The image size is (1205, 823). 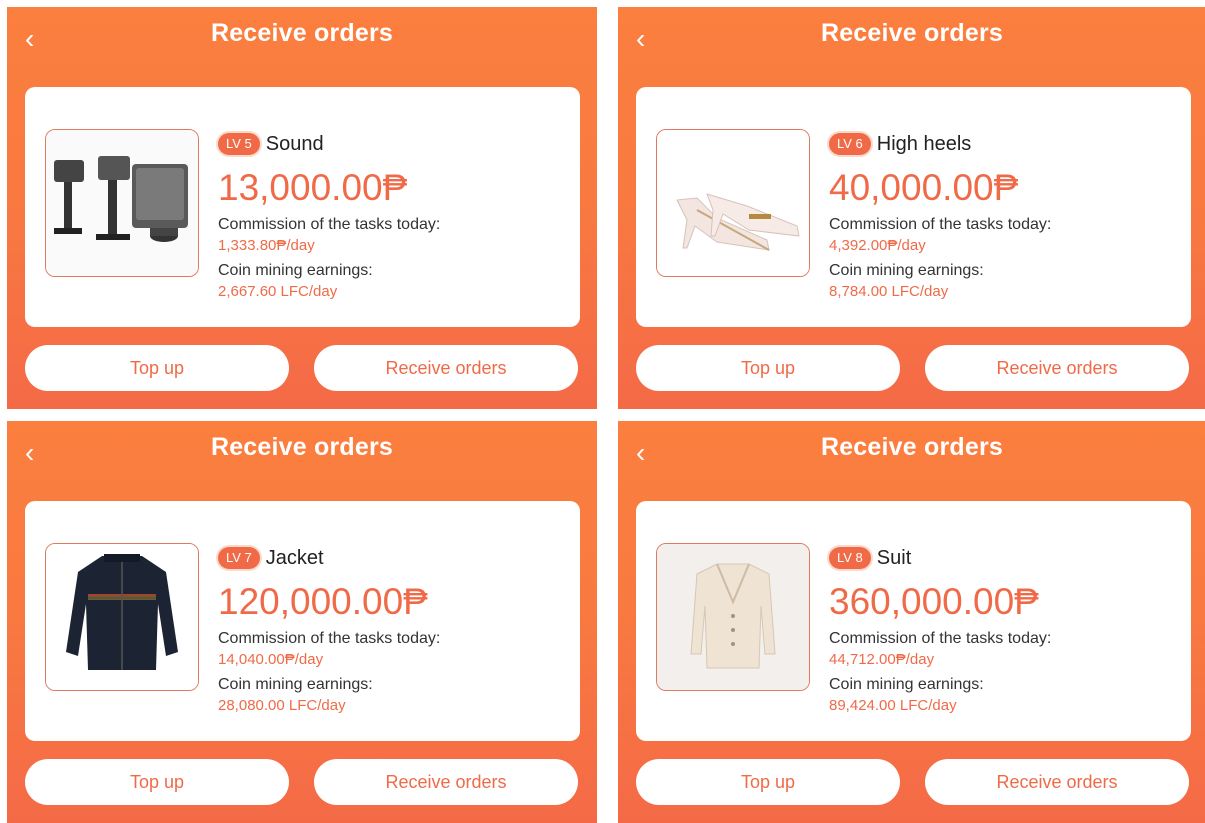 I want to click on product-name: Suit, so click(x=894, y=557).